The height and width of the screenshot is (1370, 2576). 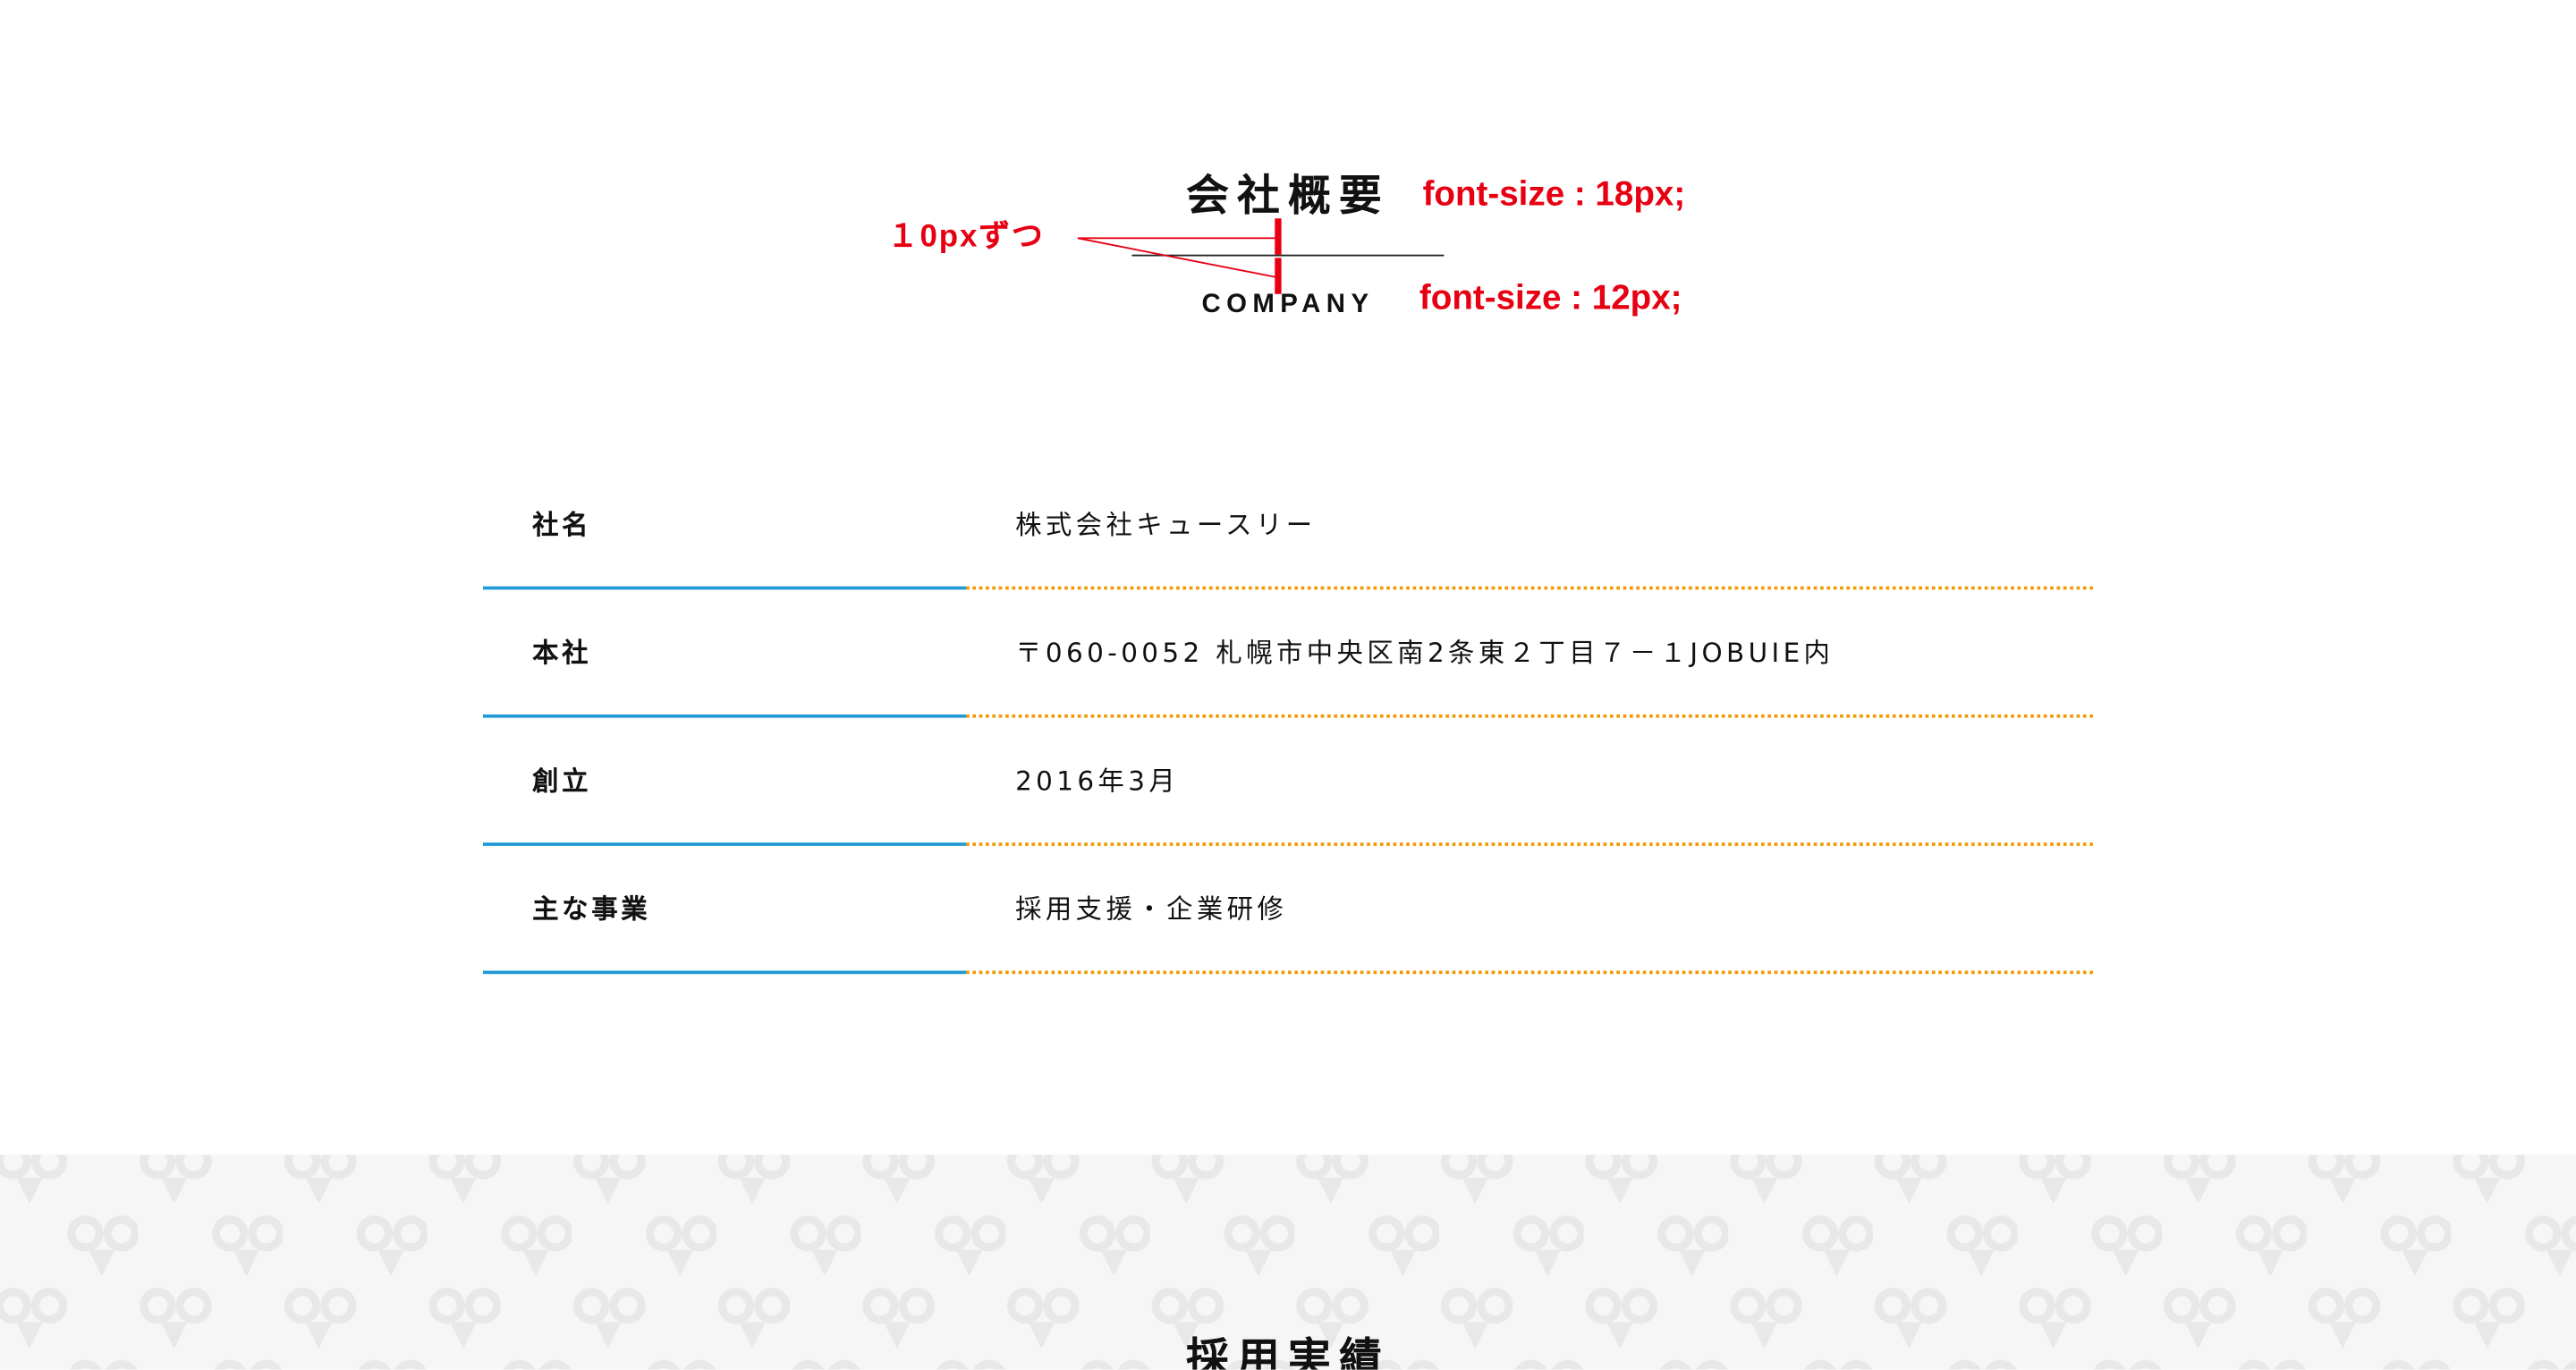 I want to click on value-underline, so click(x=1529, y=972).